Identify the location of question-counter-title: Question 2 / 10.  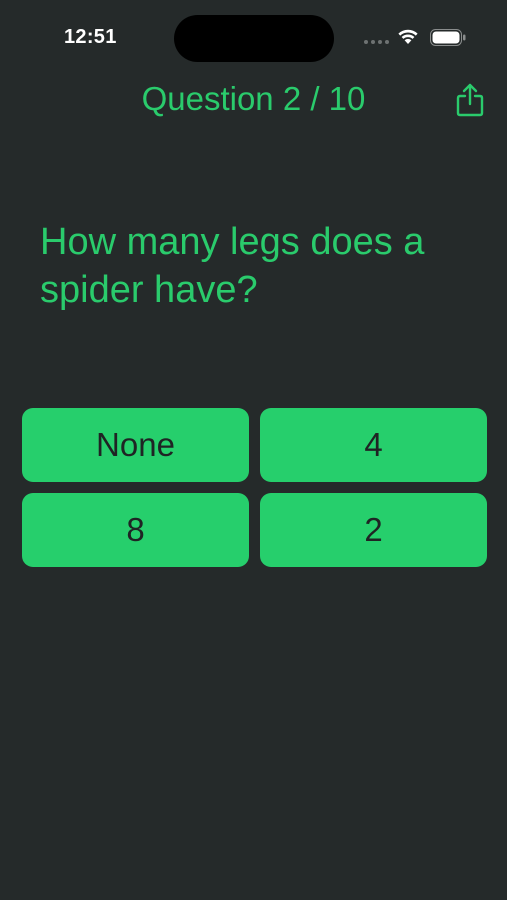
(253, 98).